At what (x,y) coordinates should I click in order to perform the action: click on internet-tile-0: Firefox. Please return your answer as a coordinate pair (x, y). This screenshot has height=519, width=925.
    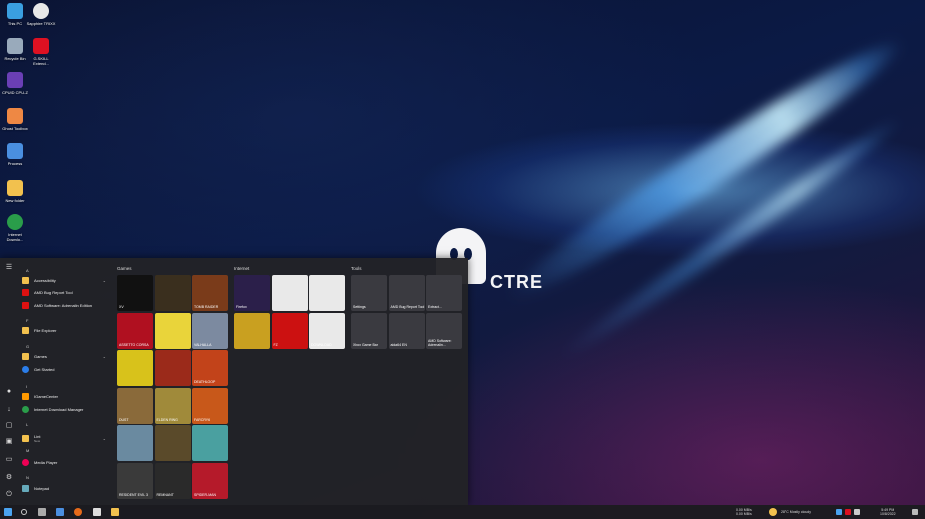
    Looking at the image, I should click on (252, 293).